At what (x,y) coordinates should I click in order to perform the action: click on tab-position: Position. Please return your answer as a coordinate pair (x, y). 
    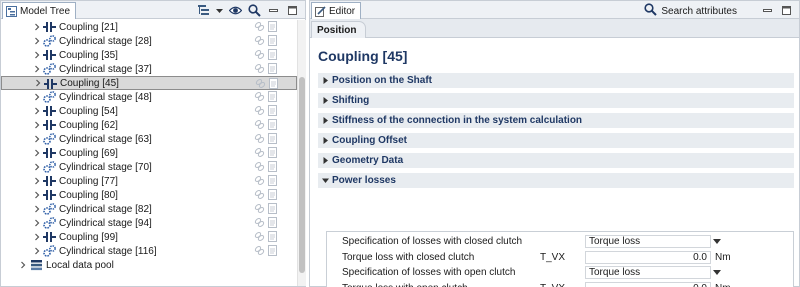
    Looking at the image, I should click on (339, 29).